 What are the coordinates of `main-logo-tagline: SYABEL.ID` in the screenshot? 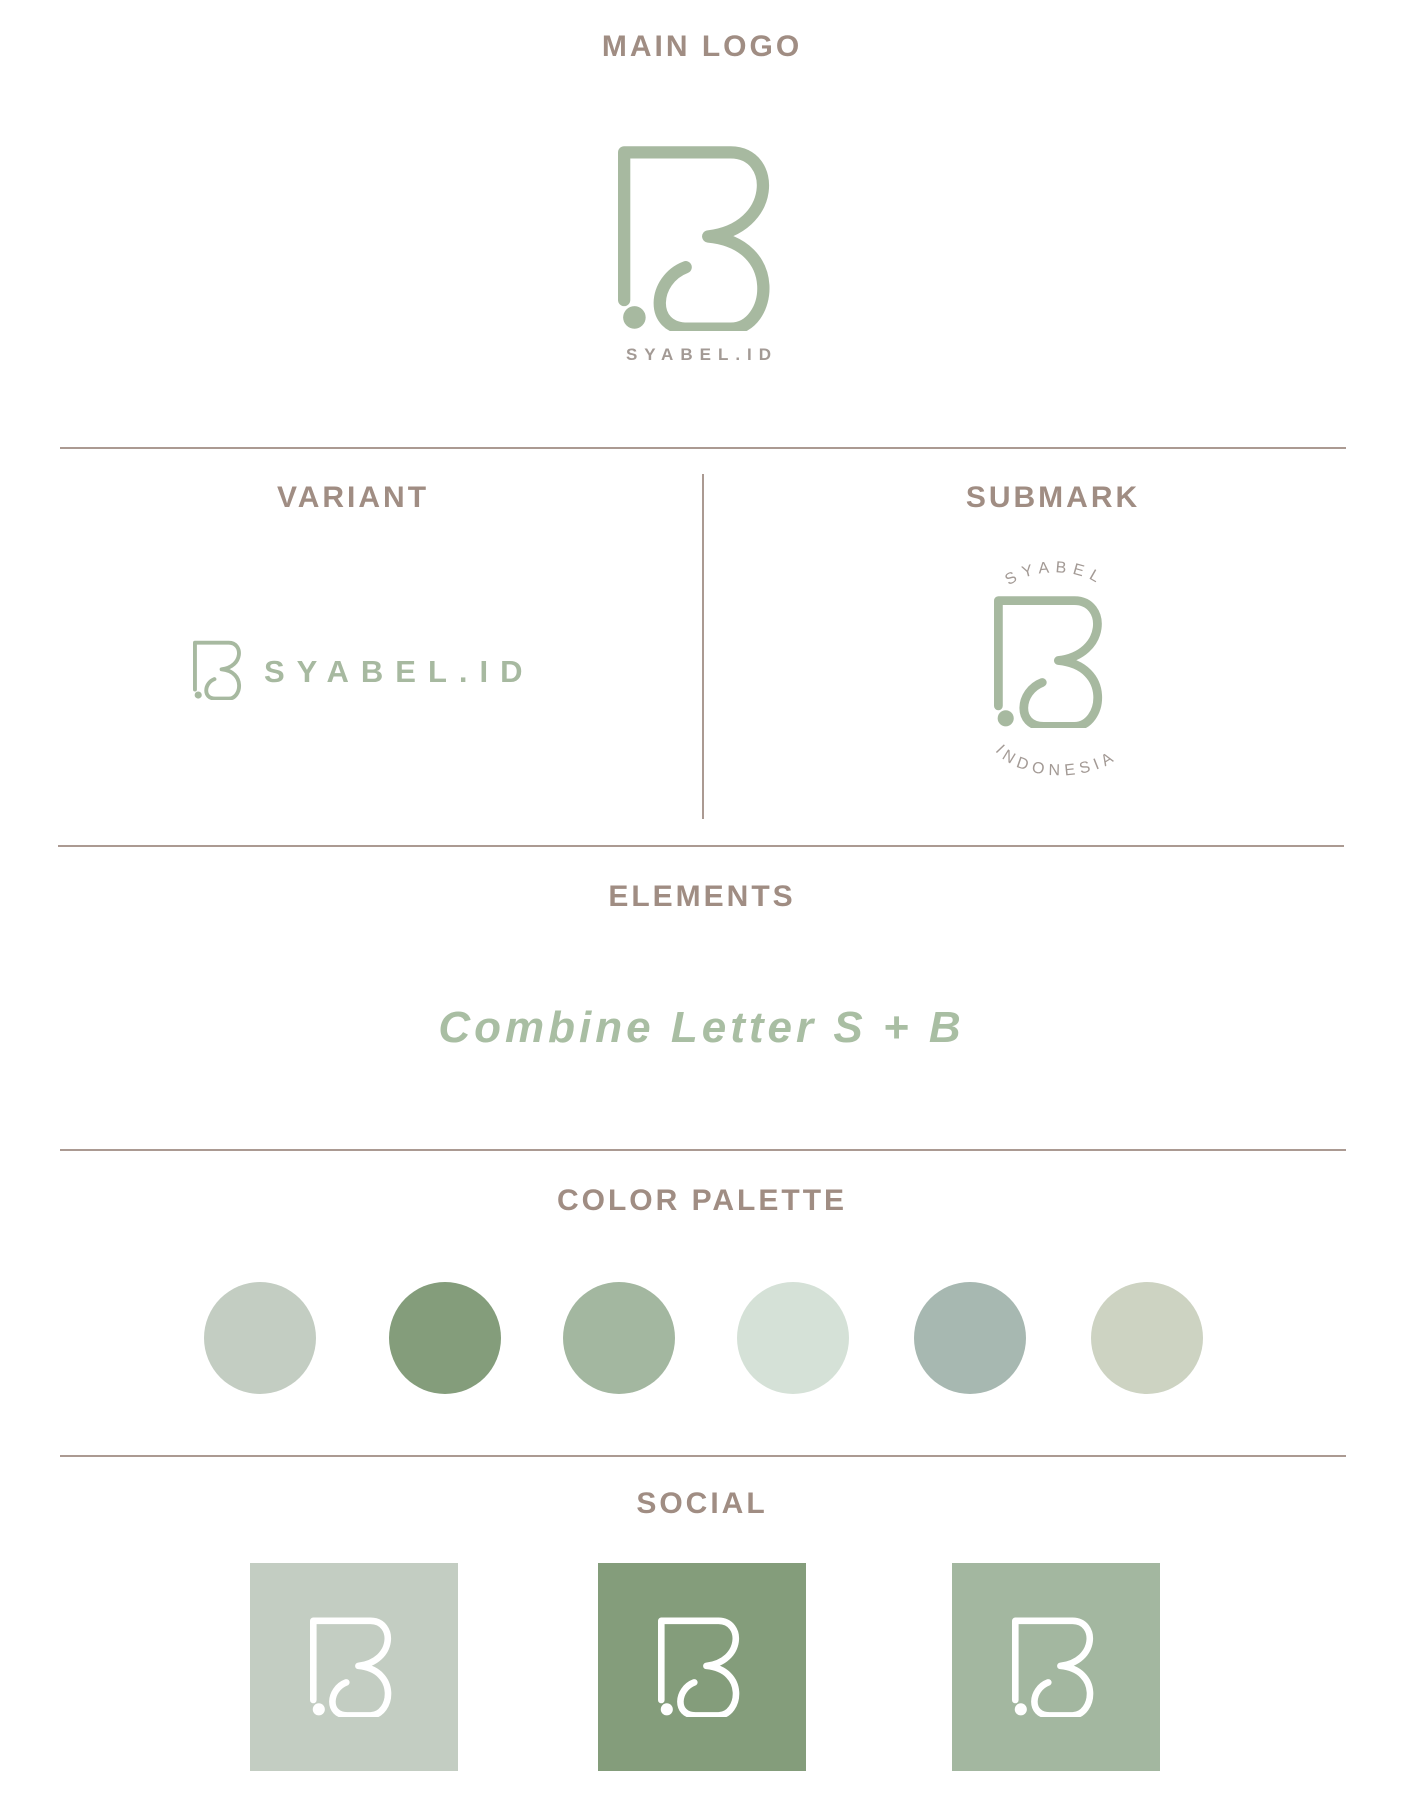 It's located at (702, 354).